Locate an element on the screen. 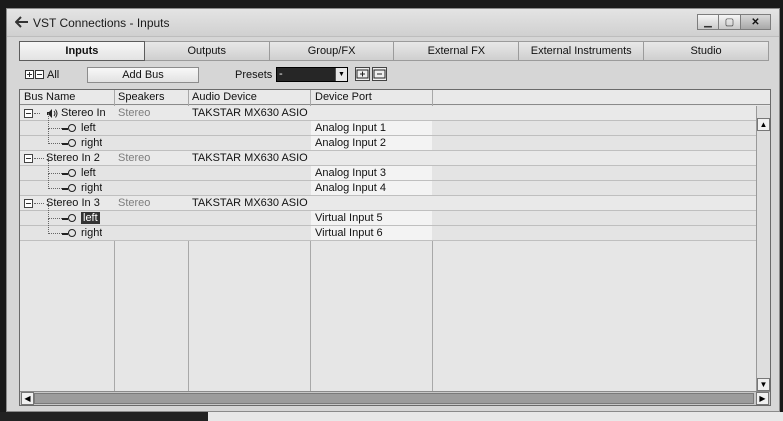  channel-port: Analog Input 4 is located at coordinates (350, 188).